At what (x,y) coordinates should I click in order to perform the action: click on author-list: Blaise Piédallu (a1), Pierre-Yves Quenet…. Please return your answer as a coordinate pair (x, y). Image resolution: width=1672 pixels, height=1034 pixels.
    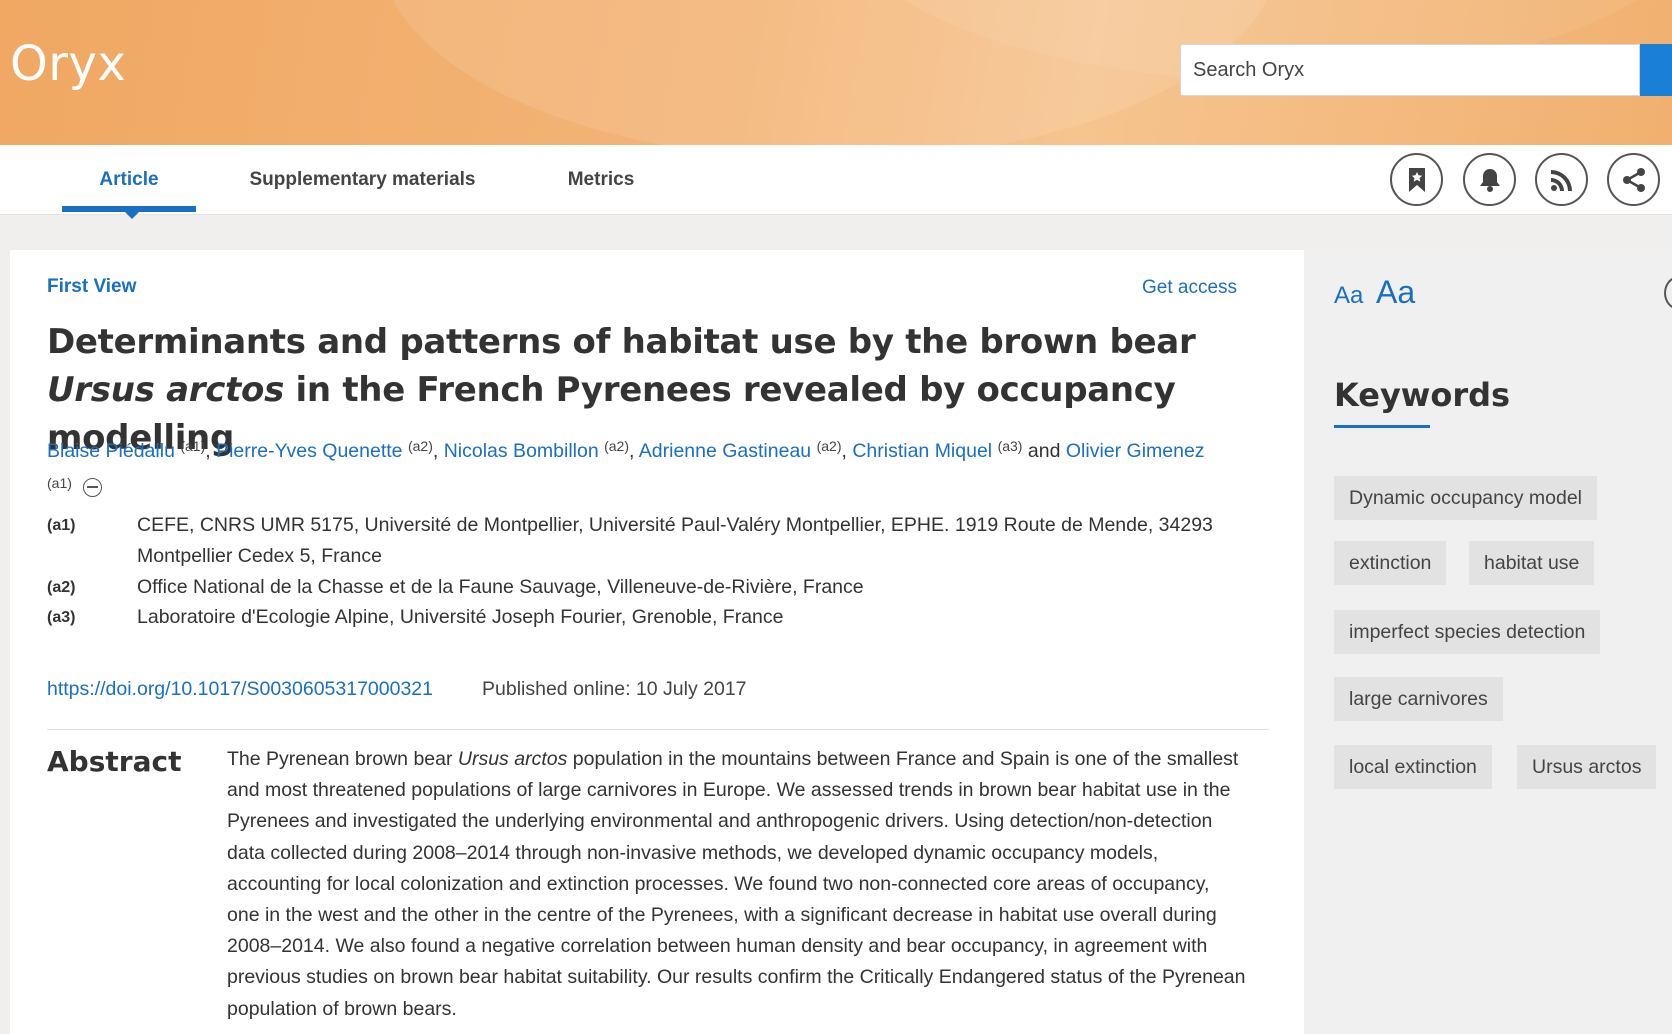
    Looking at the image, I should click on (637, 467).